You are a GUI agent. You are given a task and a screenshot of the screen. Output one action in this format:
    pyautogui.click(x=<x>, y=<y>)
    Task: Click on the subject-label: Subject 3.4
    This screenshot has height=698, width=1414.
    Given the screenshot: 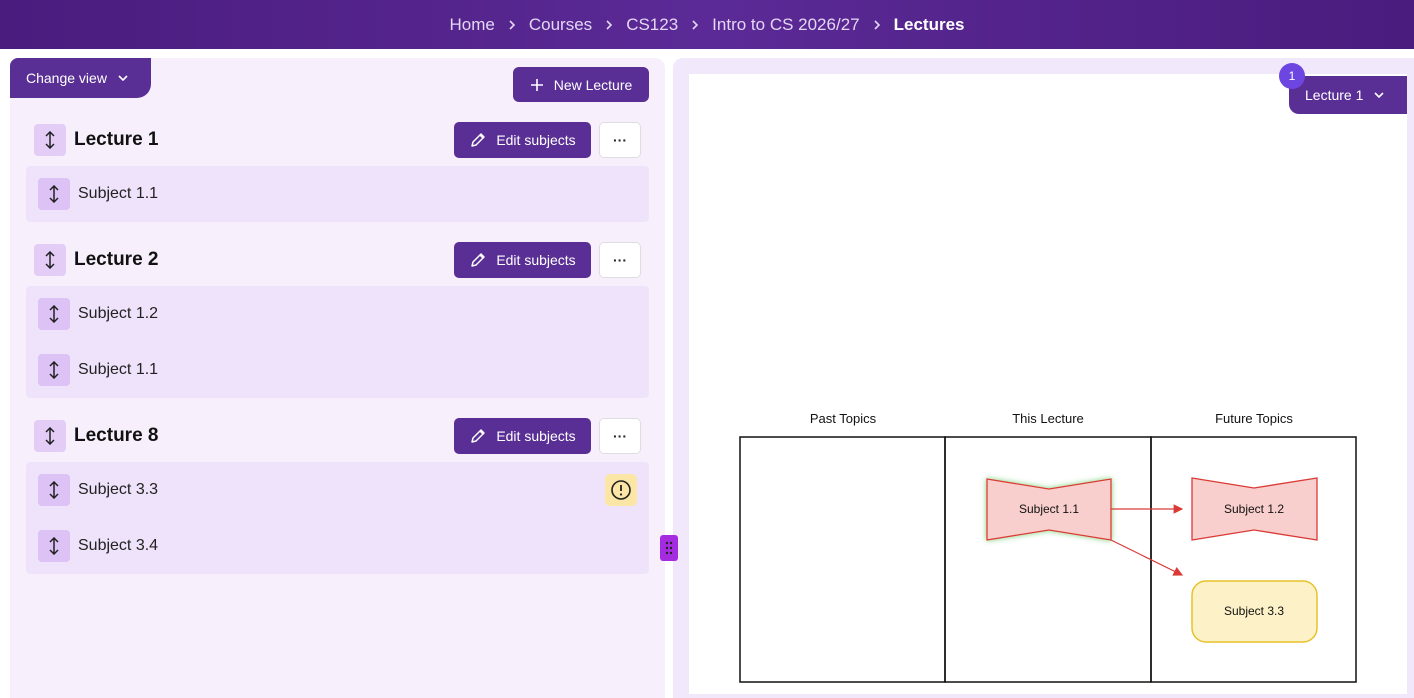 What is the action you would take?
    pyautogui.click(x=118, y=545)
    